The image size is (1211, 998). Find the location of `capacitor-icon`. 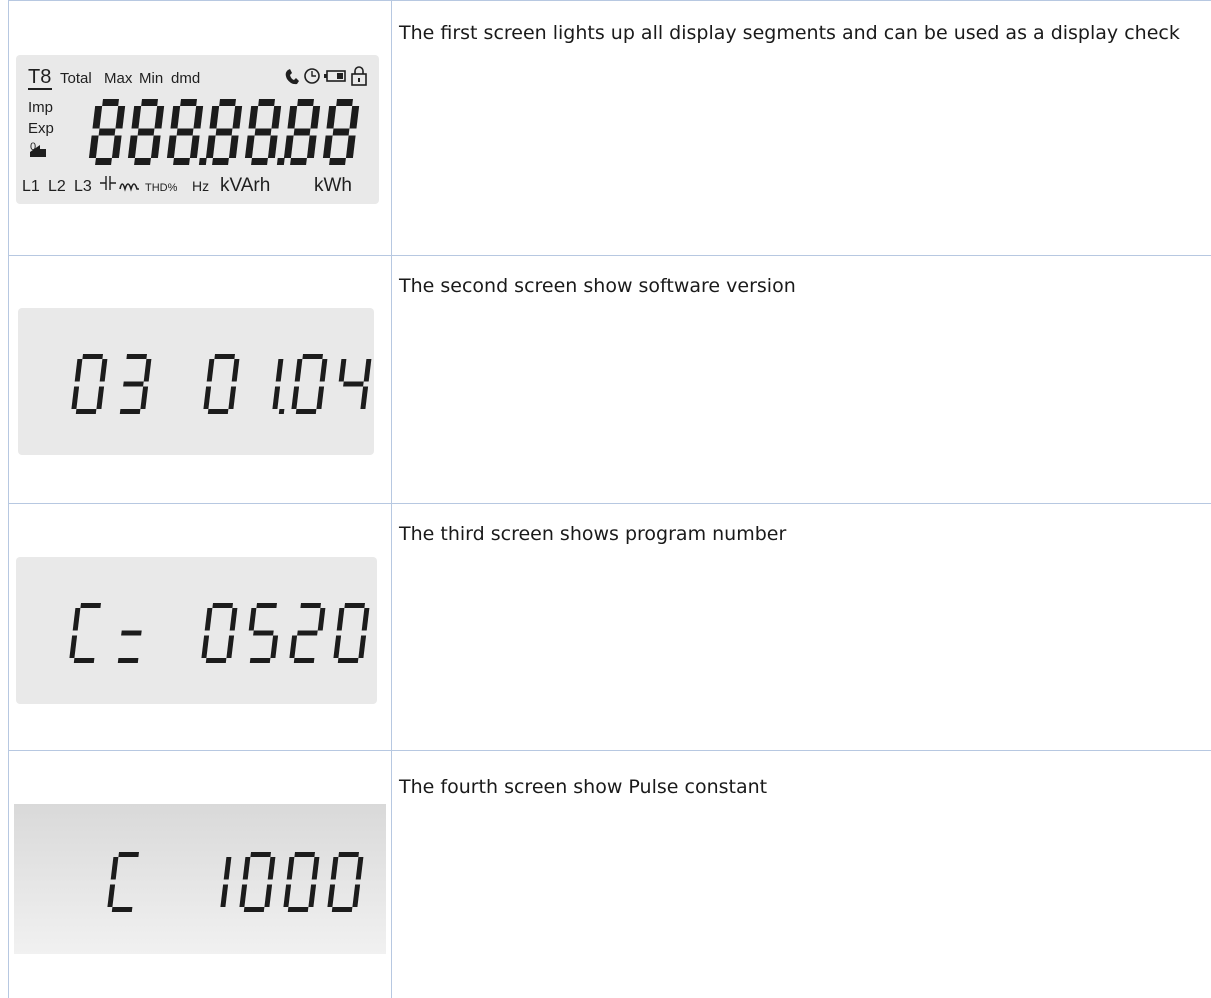

capacitor-icon is located at coordinates (108, 183).